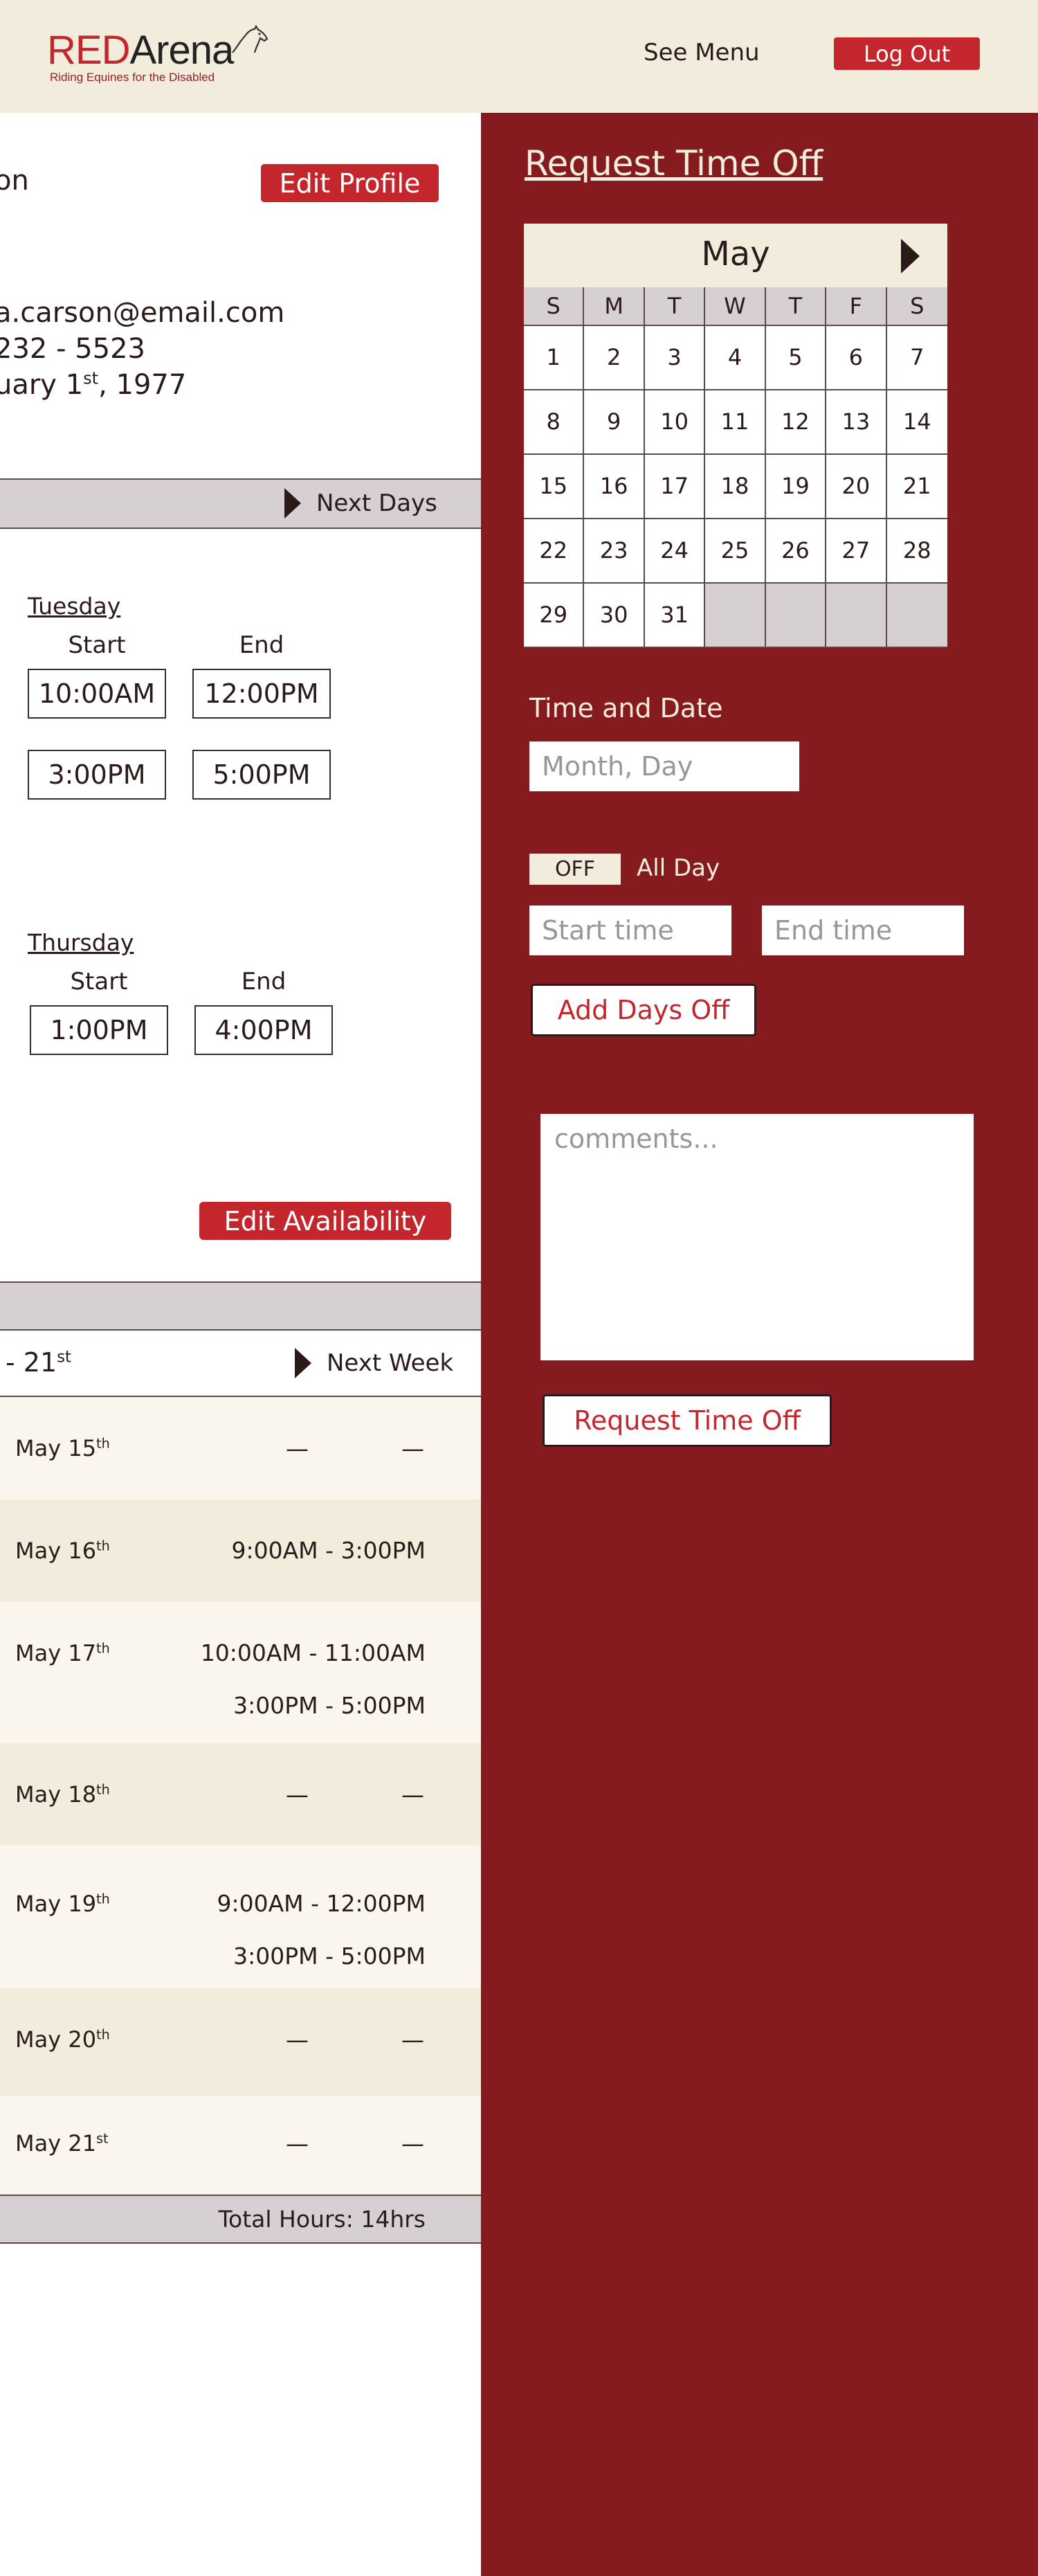  Describe the element at coordinates (796, 423) in the screenshot. I see `calendar-day-cell: 12` at that location.